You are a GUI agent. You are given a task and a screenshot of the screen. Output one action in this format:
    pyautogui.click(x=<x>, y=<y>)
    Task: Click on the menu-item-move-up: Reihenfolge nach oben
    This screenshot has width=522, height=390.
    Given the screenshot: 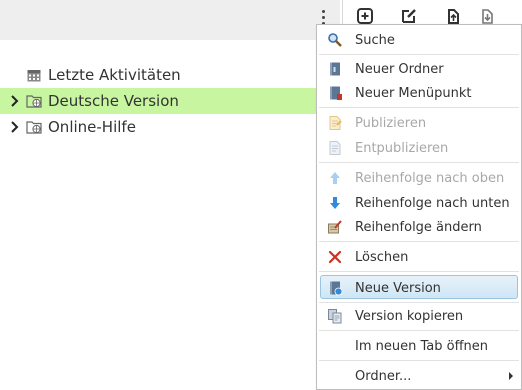 What is the action you would take?
    pyautogui.click(x=419, y=178)
    